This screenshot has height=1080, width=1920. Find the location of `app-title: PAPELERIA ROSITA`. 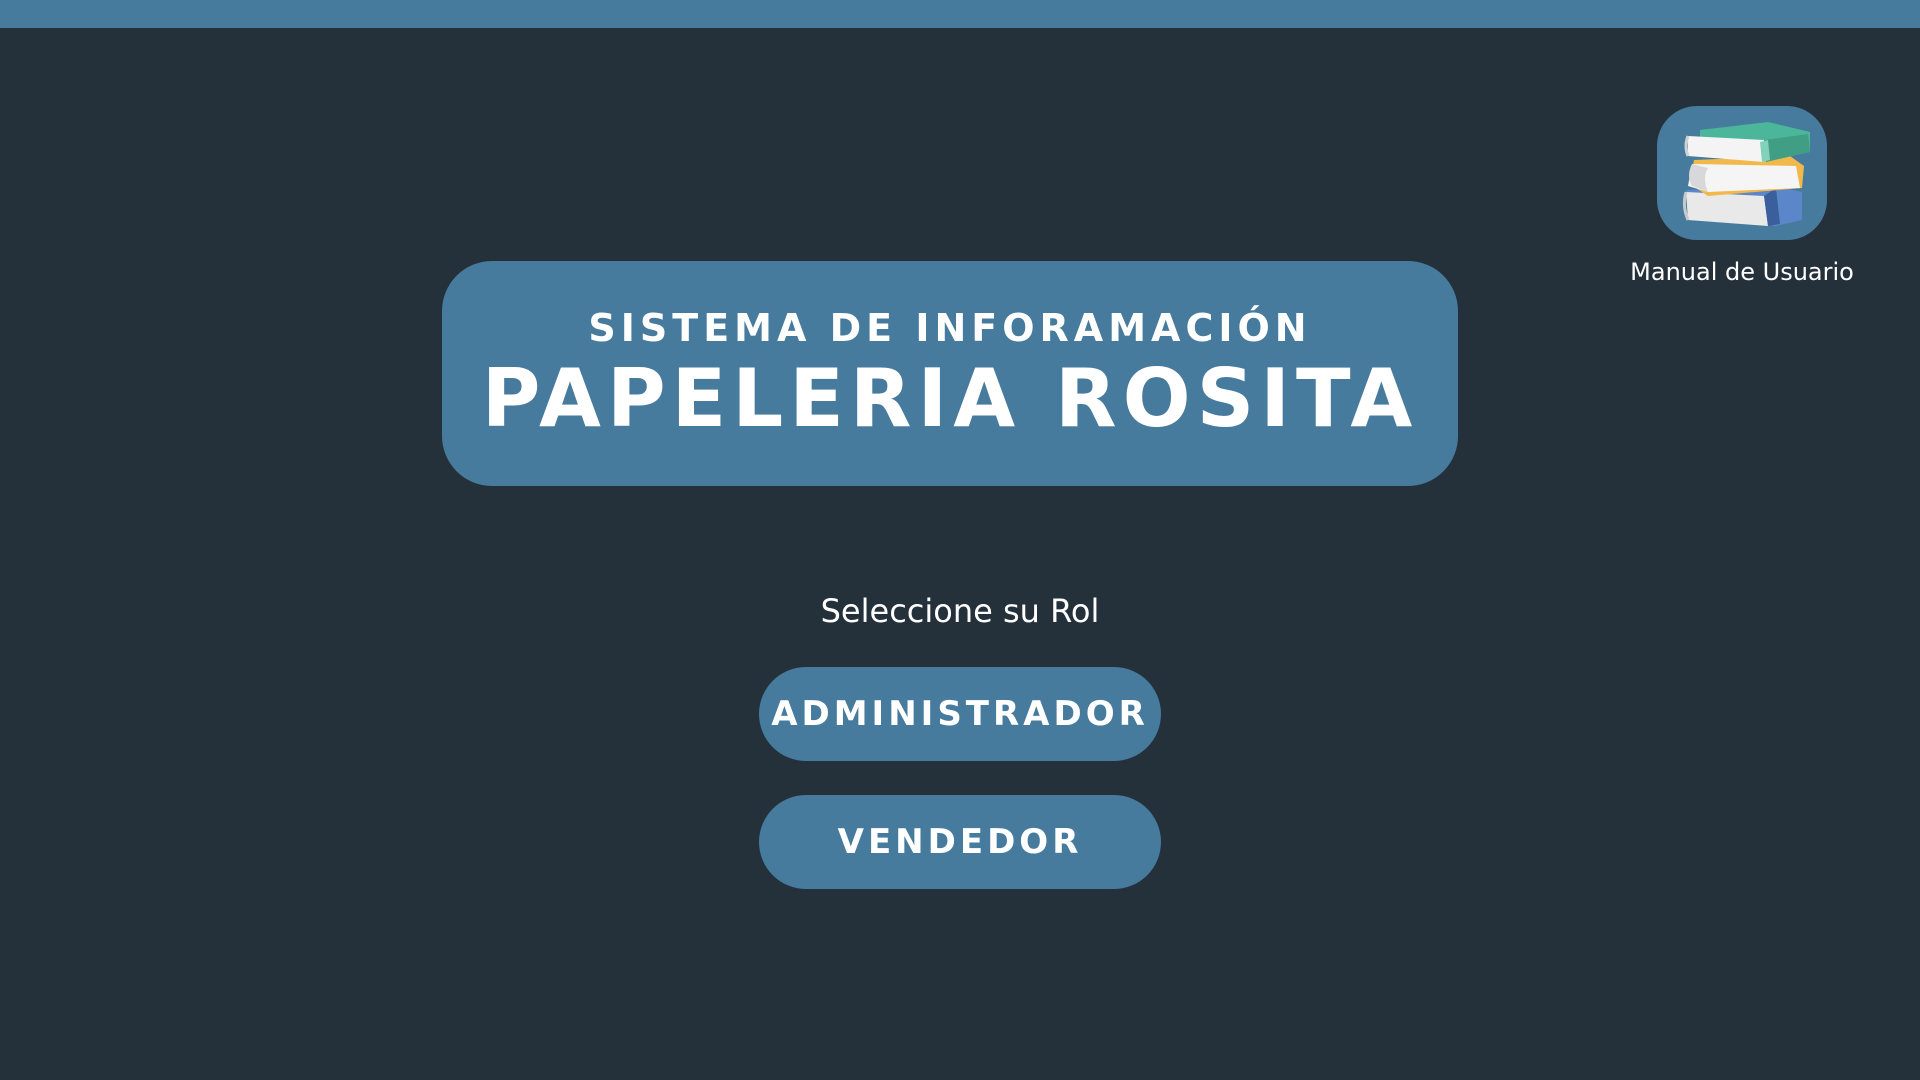

app-title: PAPELERIA ROSITA is located at coordinates (950, 398).